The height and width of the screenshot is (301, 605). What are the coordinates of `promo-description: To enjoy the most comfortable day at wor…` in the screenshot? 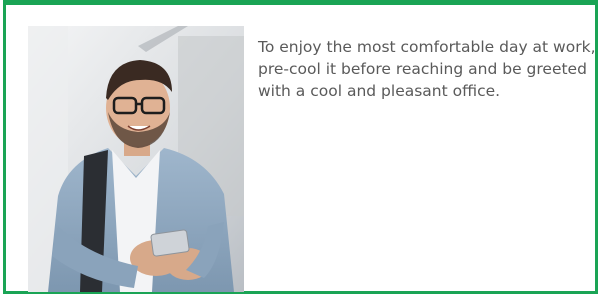 It's located at (427, 69).